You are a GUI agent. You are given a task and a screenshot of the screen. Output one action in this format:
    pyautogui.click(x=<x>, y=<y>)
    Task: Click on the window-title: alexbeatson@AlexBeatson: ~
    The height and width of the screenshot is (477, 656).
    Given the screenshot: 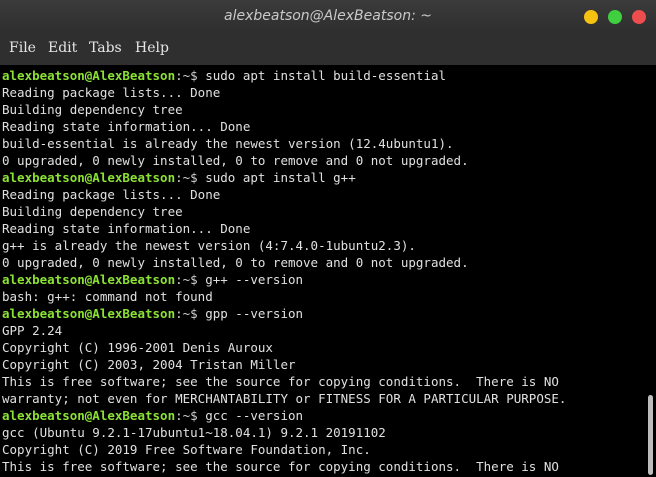 What is the action you would take?
    pyautogui.click(x=328, y=16)
    